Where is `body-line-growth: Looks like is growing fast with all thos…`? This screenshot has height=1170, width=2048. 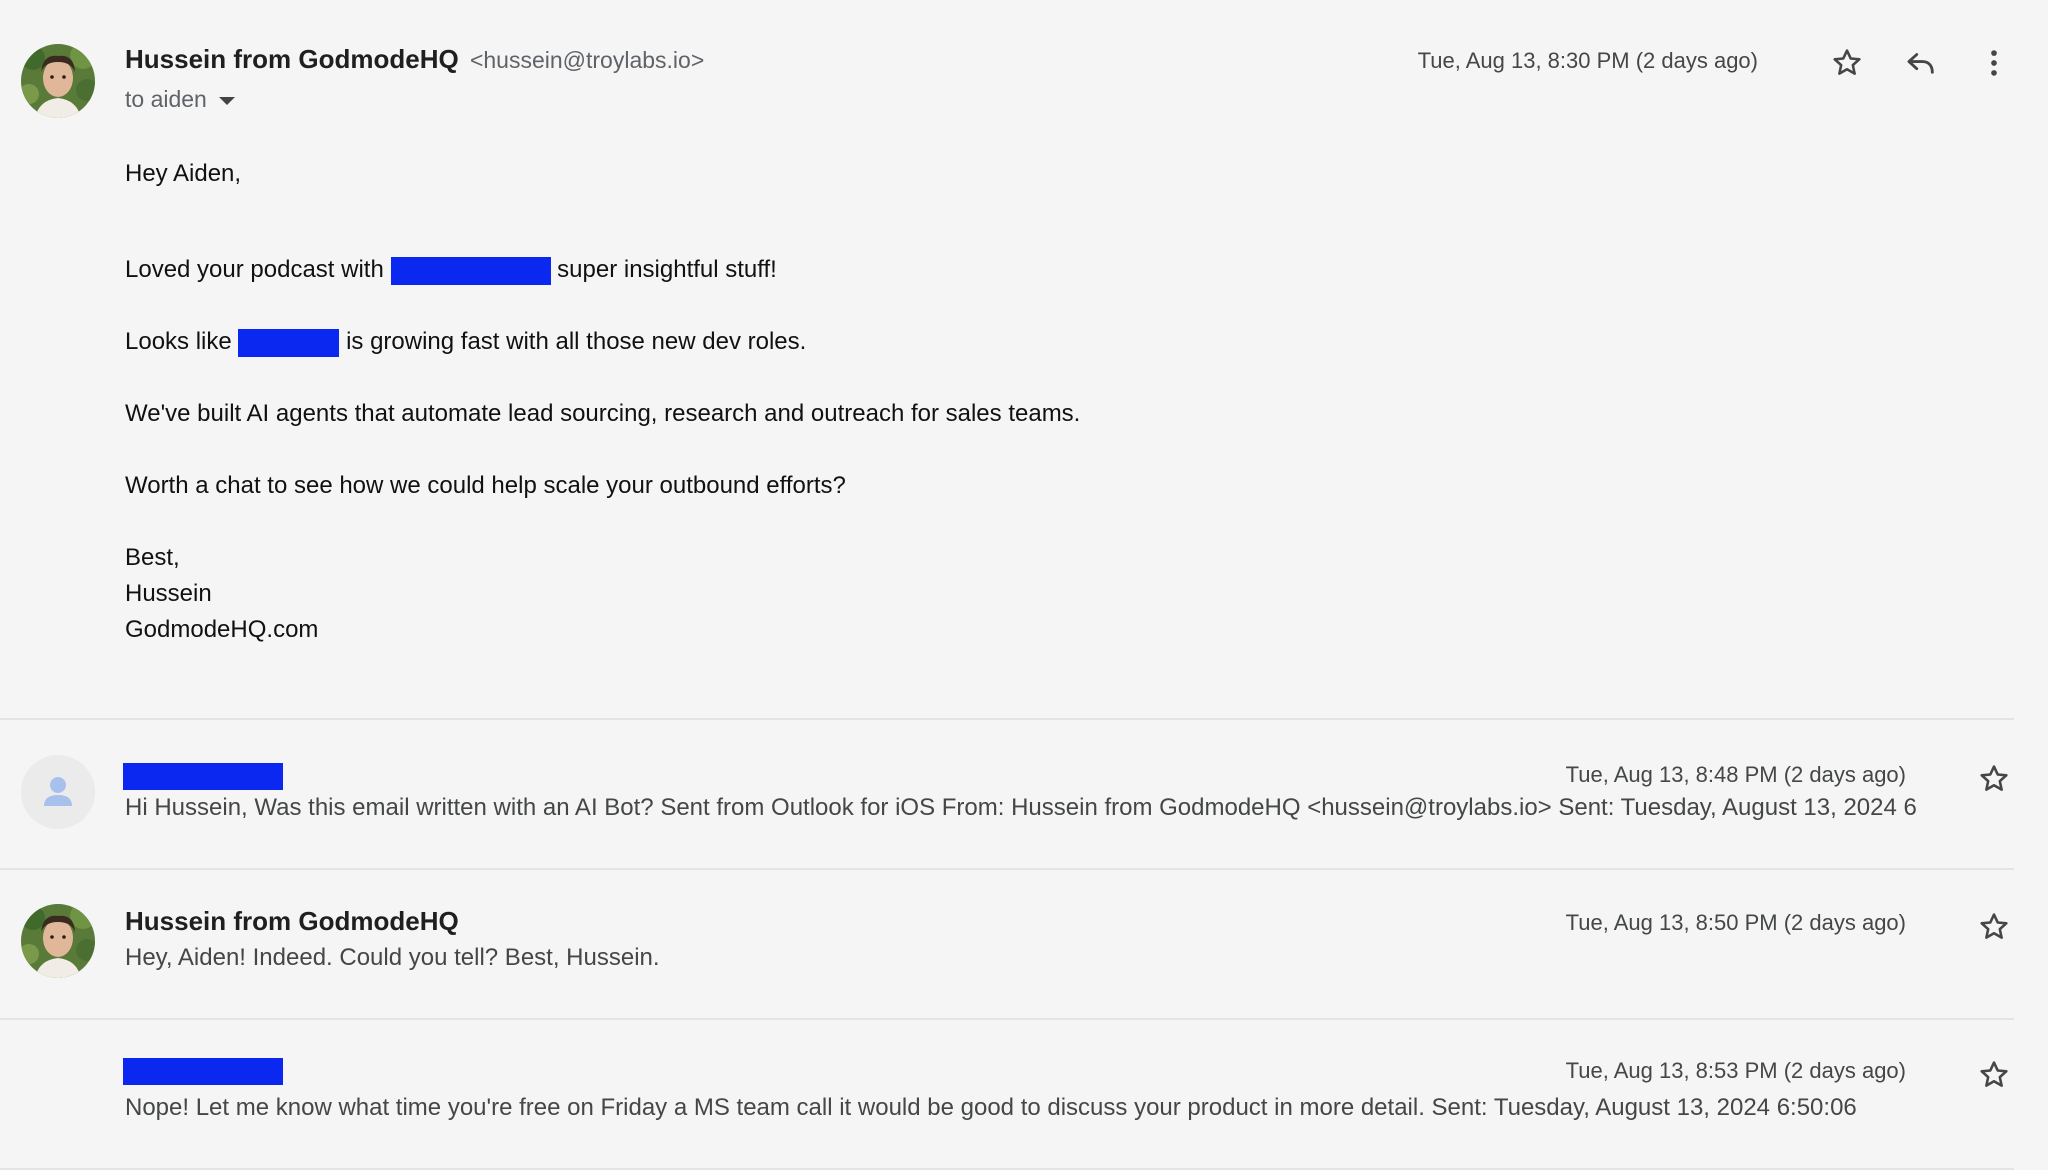
body-line-growth: Looks like is growing fast with all thos… is located at coordinates (602, 342).